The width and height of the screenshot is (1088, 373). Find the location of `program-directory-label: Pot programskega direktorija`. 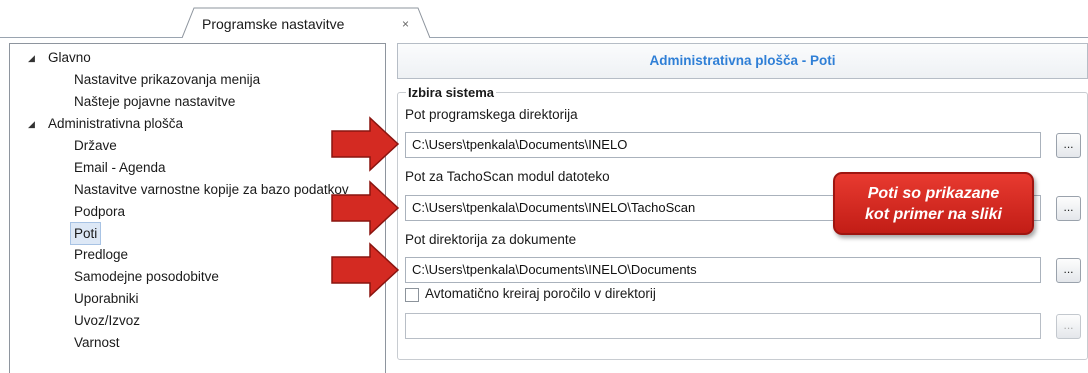

program-directory-label: Pot programskega direktorija is located at coordinates (491, 114).